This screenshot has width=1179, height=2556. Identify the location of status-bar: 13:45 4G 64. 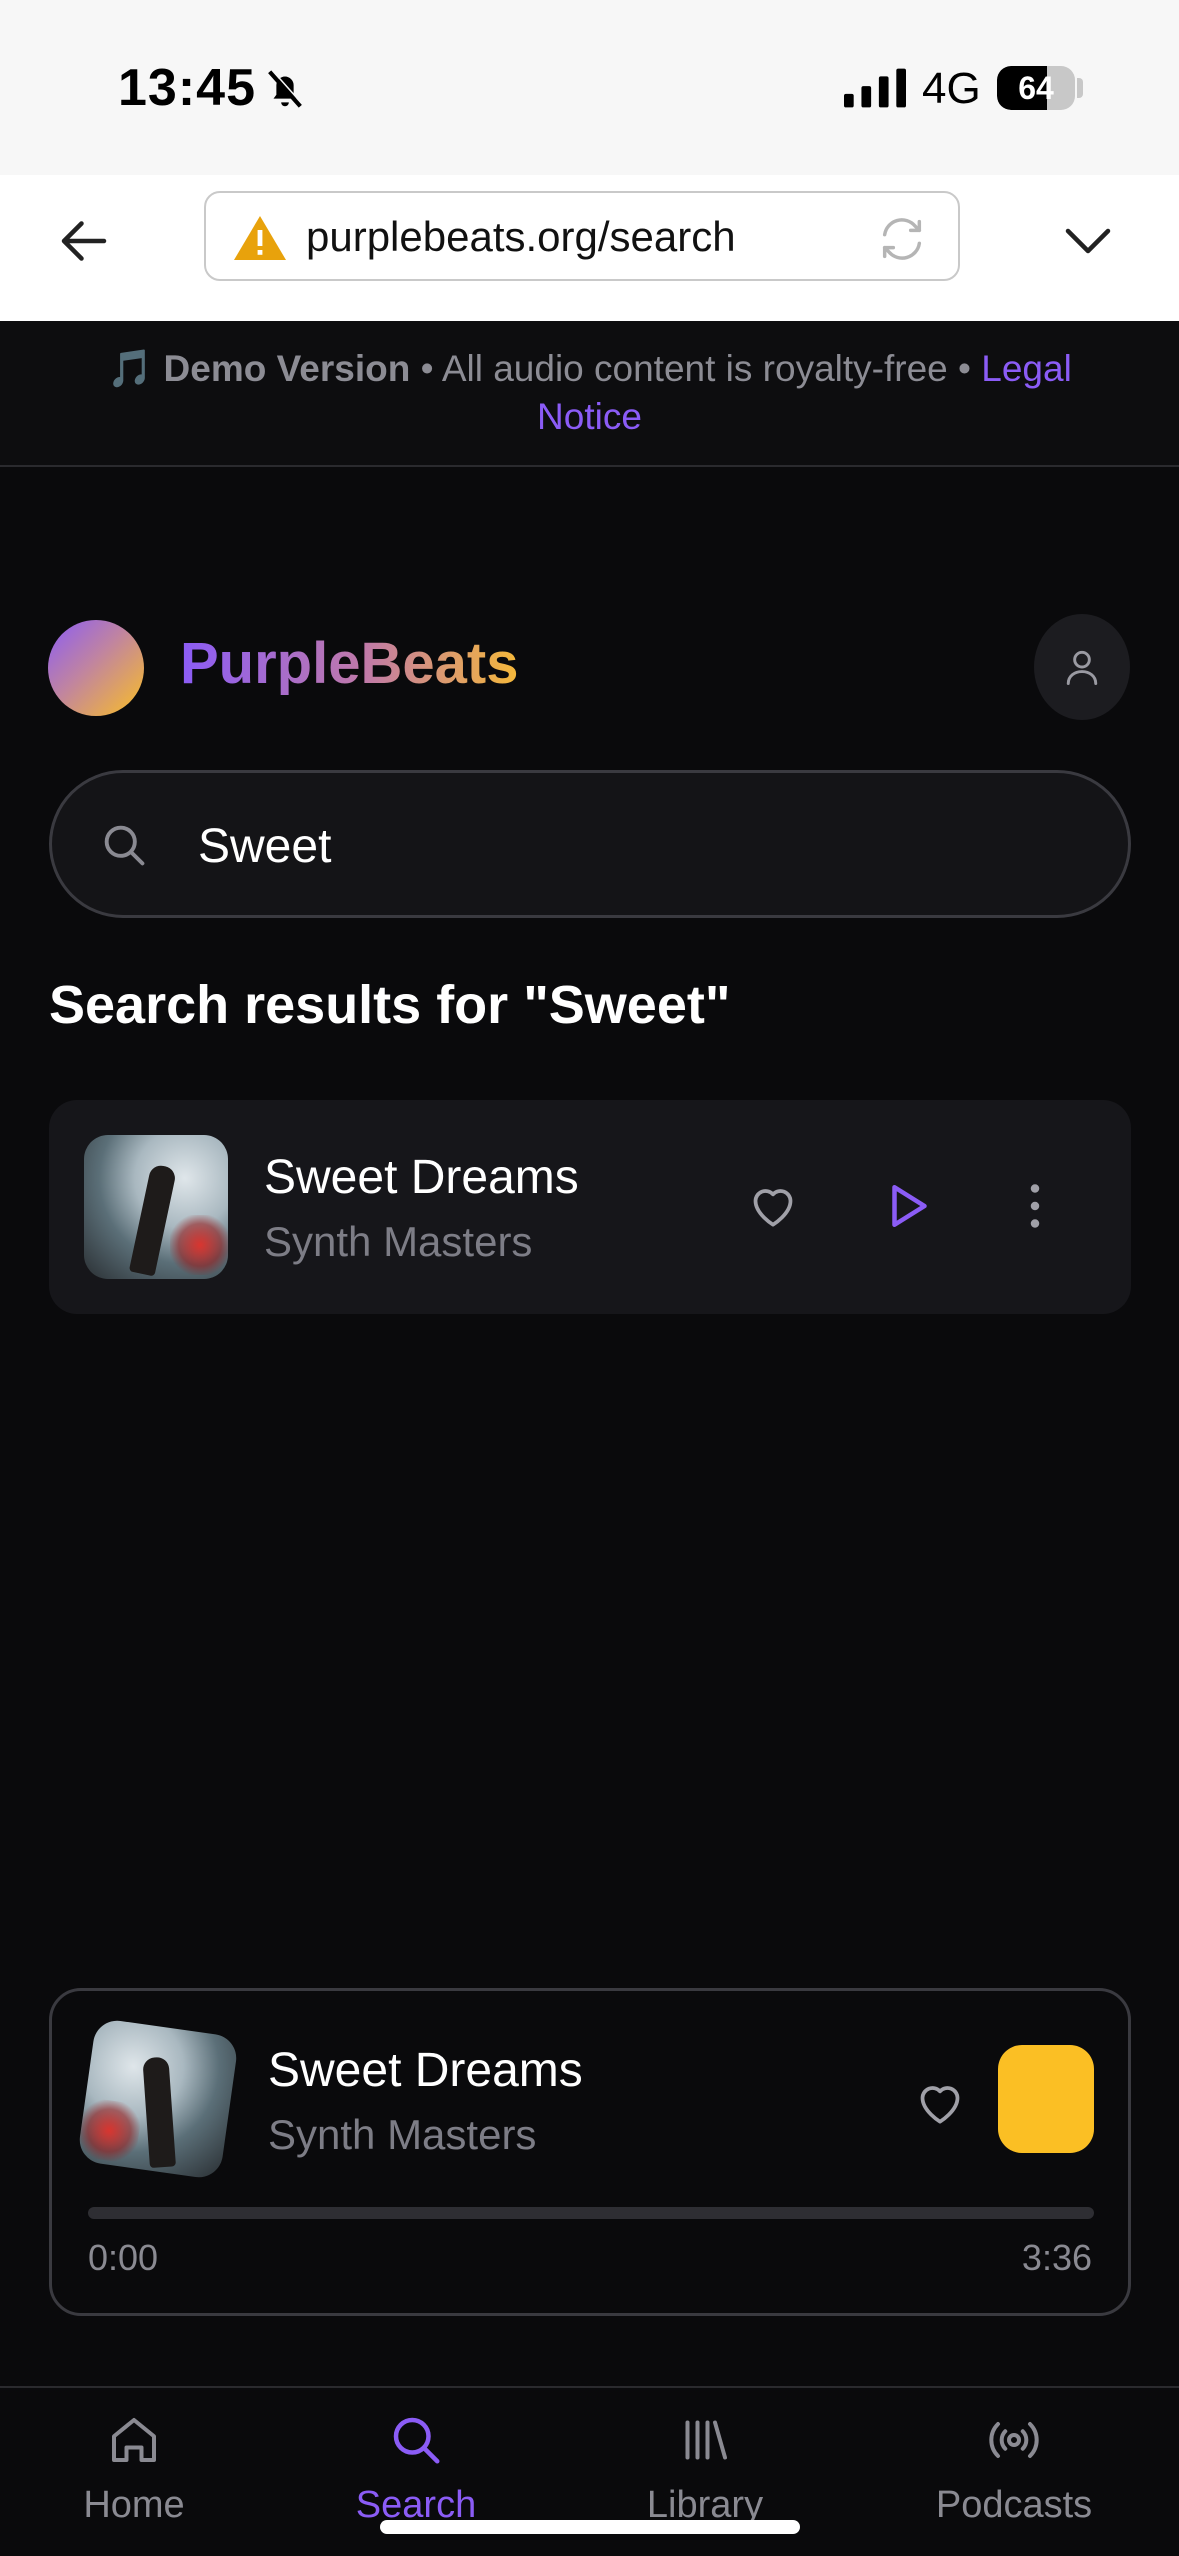
(589, 87).